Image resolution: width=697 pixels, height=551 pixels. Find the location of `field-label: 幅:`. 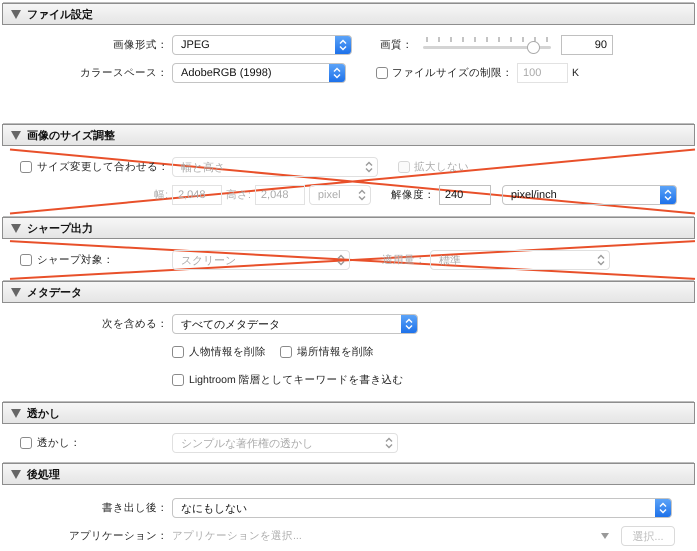

field-label: 幅: is located at coordinates (161, 195).